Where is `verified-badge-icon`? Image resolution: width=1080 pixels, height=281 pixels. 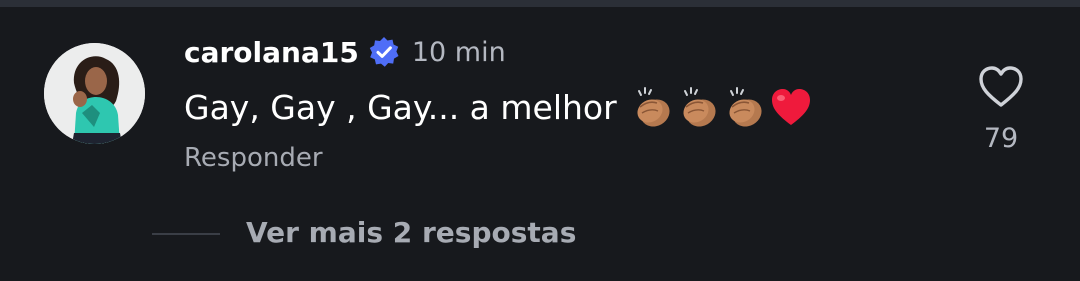 verified-badge-icon is located at coordinates (384, 52).